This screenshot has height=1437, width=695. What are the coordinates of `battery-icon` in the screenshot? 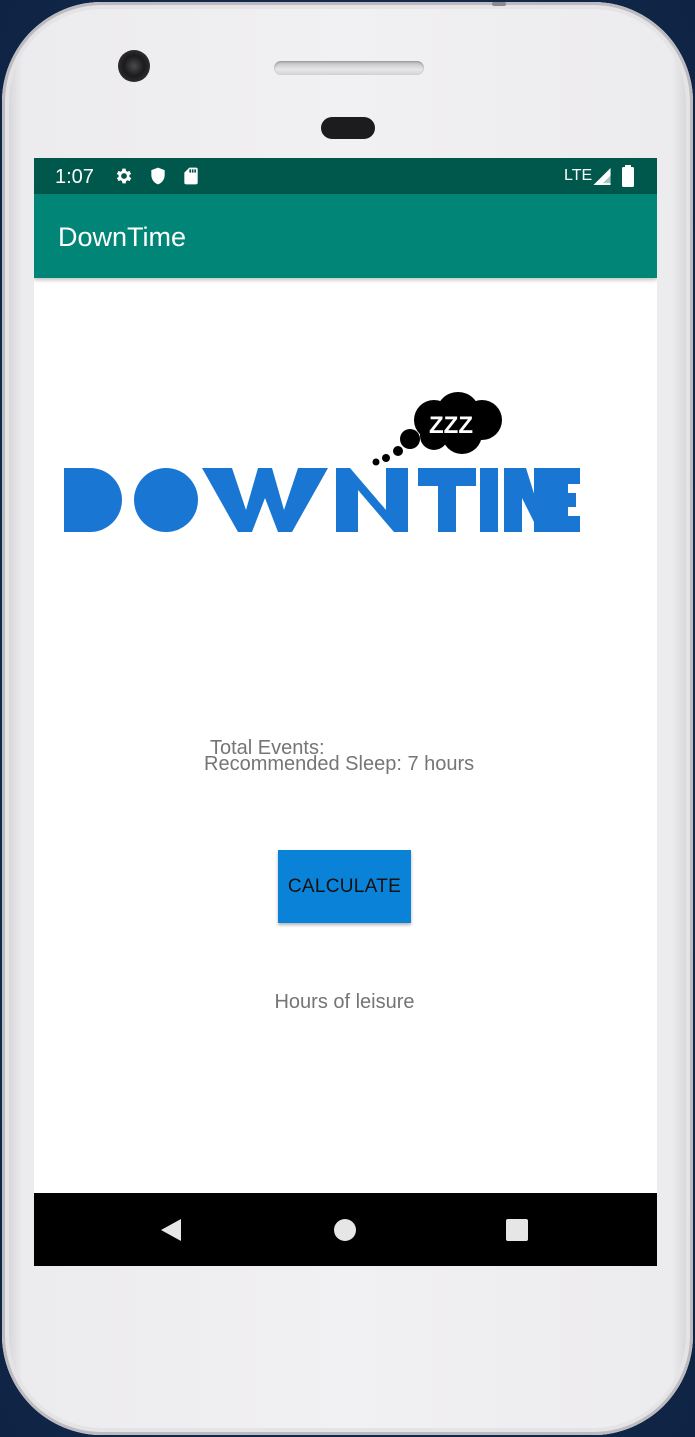 It's located at (628, 176).